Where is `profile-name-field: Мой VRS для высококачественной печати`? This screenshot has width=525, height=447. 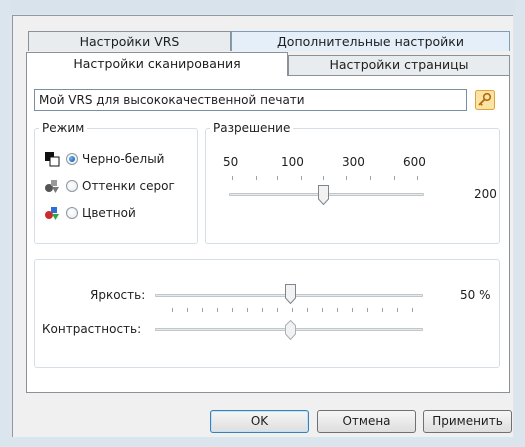
profile-name-field: Мой VRS для высококачественной печати is located at coordinates (250, 100).